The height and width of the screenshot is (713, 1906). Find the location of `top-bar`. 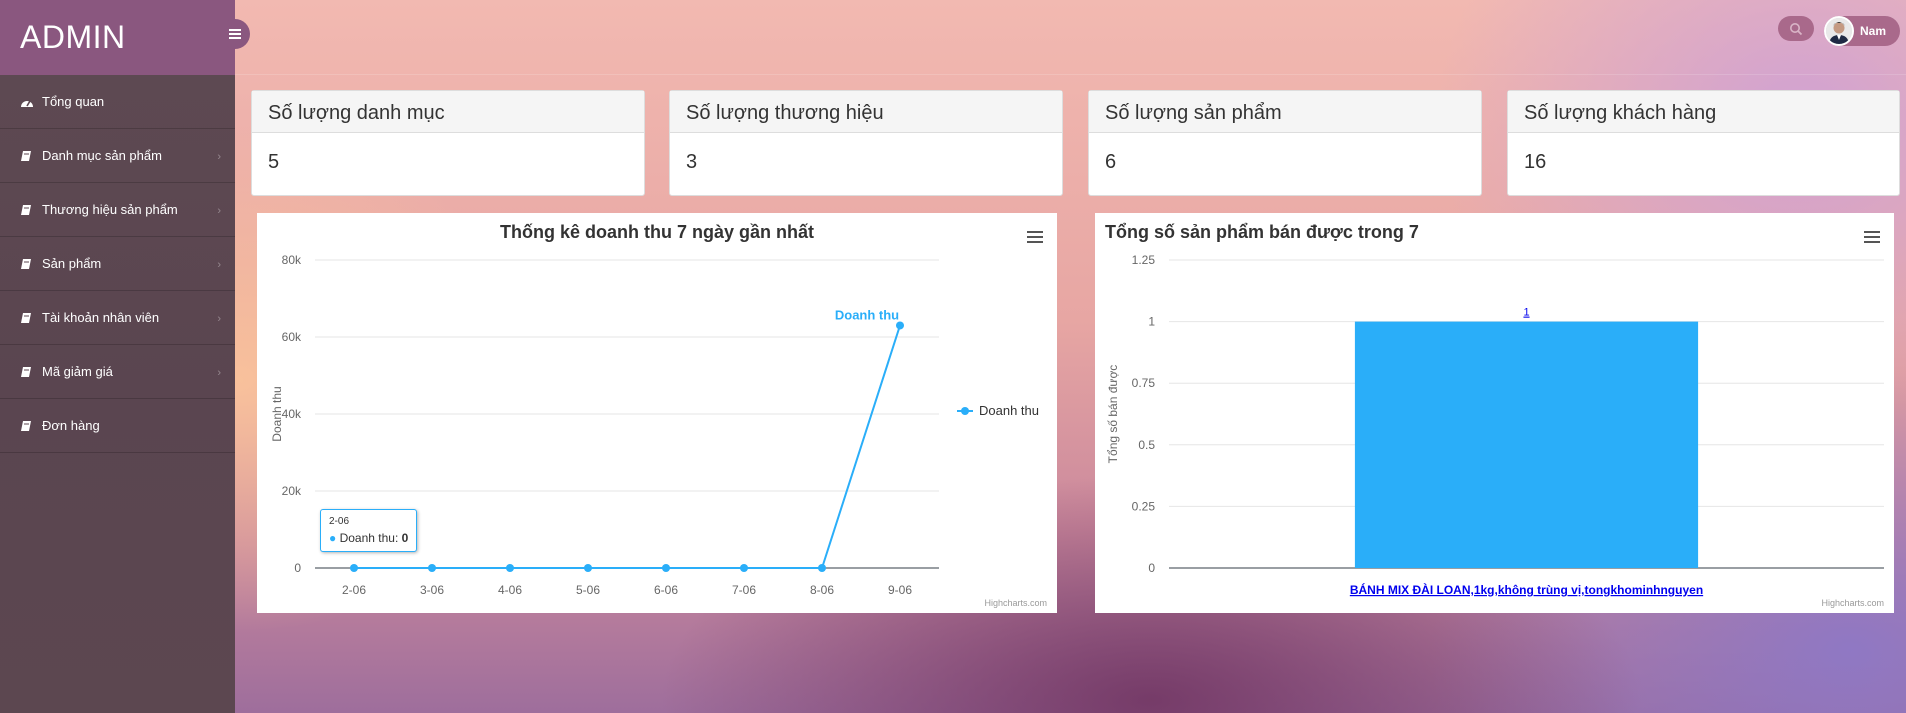

top-bar is located at coordinates (1070, 37).